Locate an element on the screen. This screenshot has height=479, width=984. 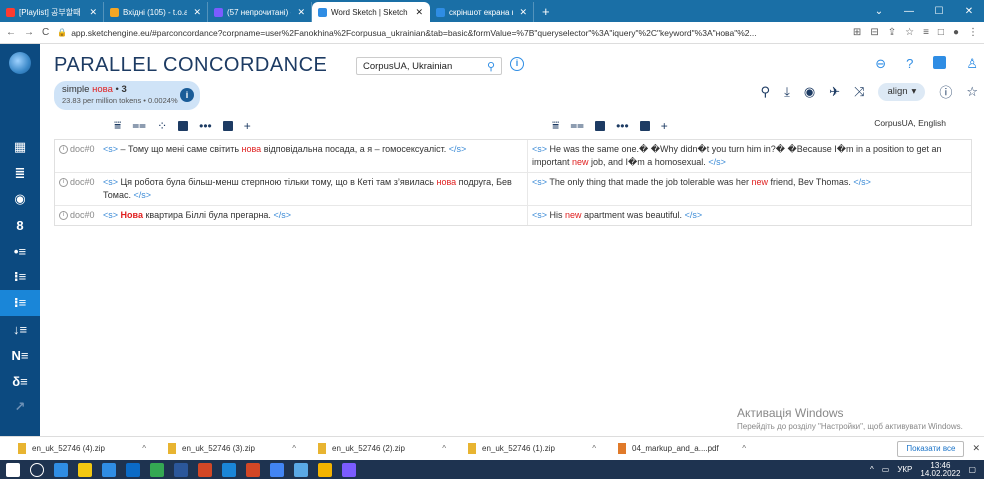
favorite-icon: ☆ is located at coordinates (972, 92).